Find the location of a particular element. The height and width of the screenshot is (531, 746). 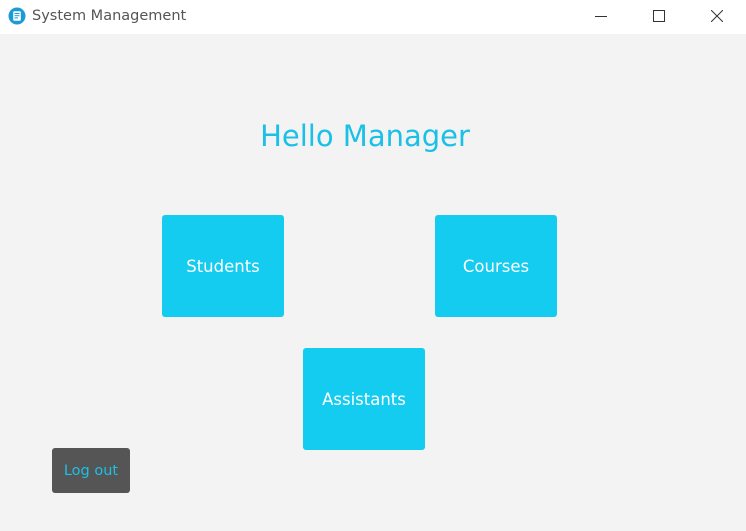

close-icon is located at coordinates (717, 16).